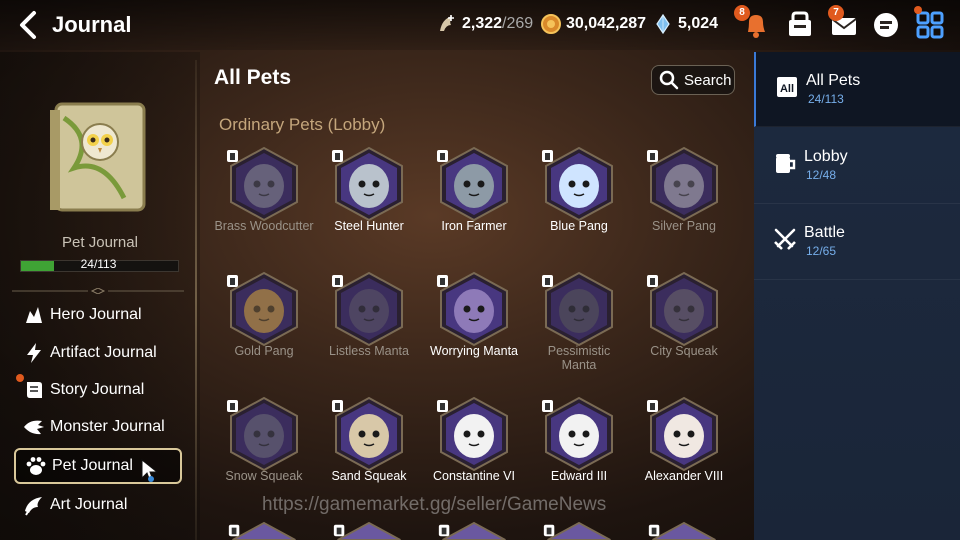  I want to click on tab-count: 24/113, so click(826, 99).